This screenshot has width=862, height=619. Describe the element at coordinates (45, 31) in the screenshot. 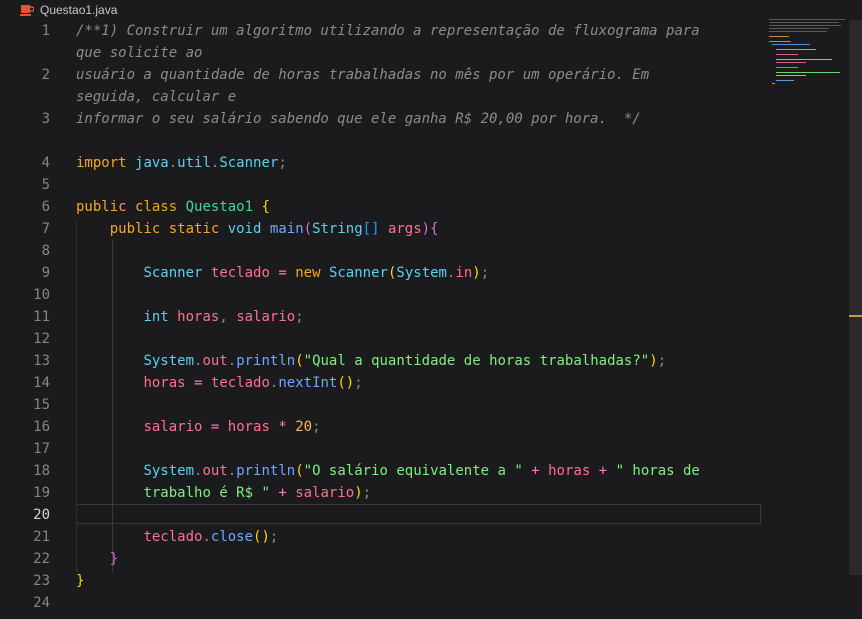

I see `line-number: 1` at that location.